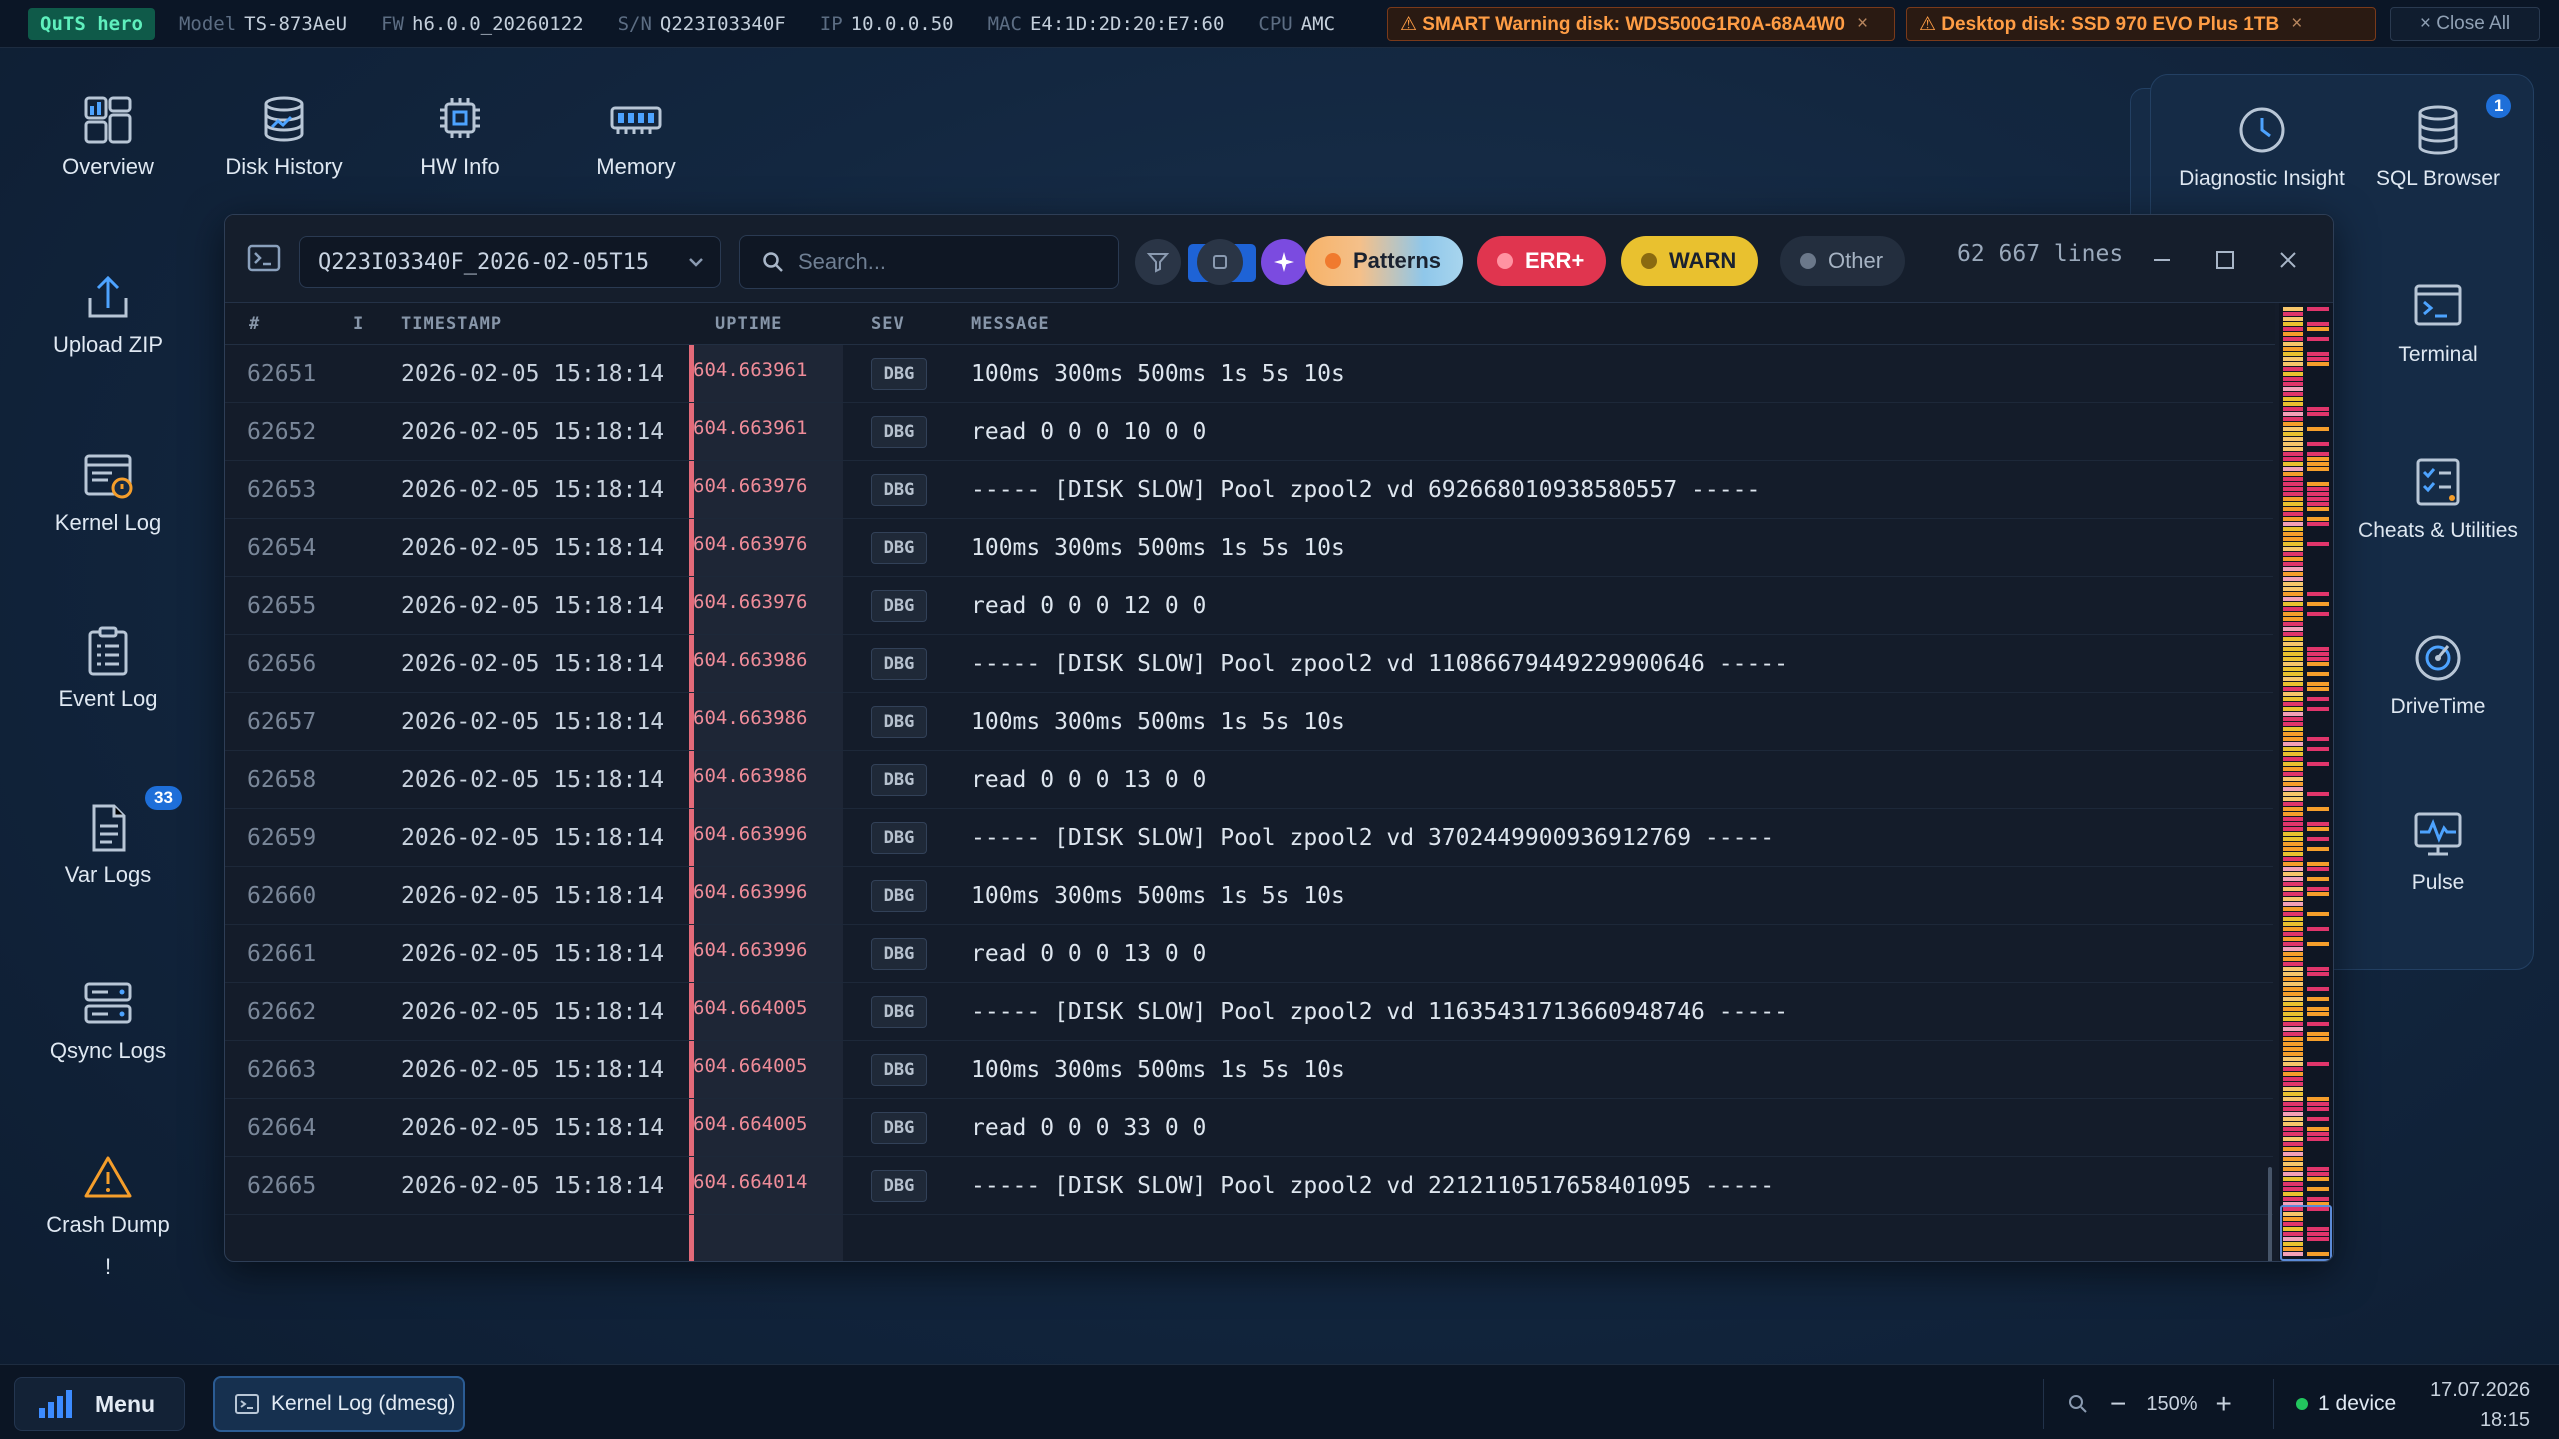 The height and width of the screenshot is (1439, 2559). Describe the element at coordinates (2118, 1404) in the screenshot. I see `zoom-out-button: −` at that location.